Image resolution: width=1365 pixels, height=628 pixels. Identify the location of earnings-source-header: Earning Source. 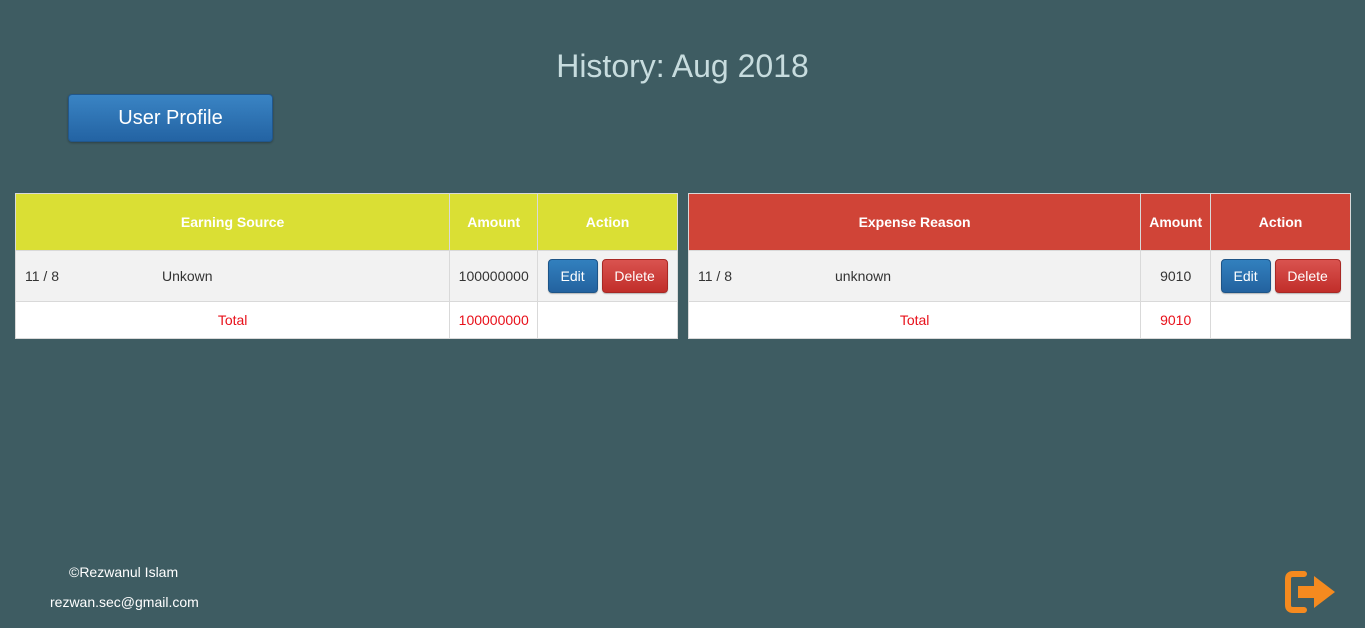
(232, 222).